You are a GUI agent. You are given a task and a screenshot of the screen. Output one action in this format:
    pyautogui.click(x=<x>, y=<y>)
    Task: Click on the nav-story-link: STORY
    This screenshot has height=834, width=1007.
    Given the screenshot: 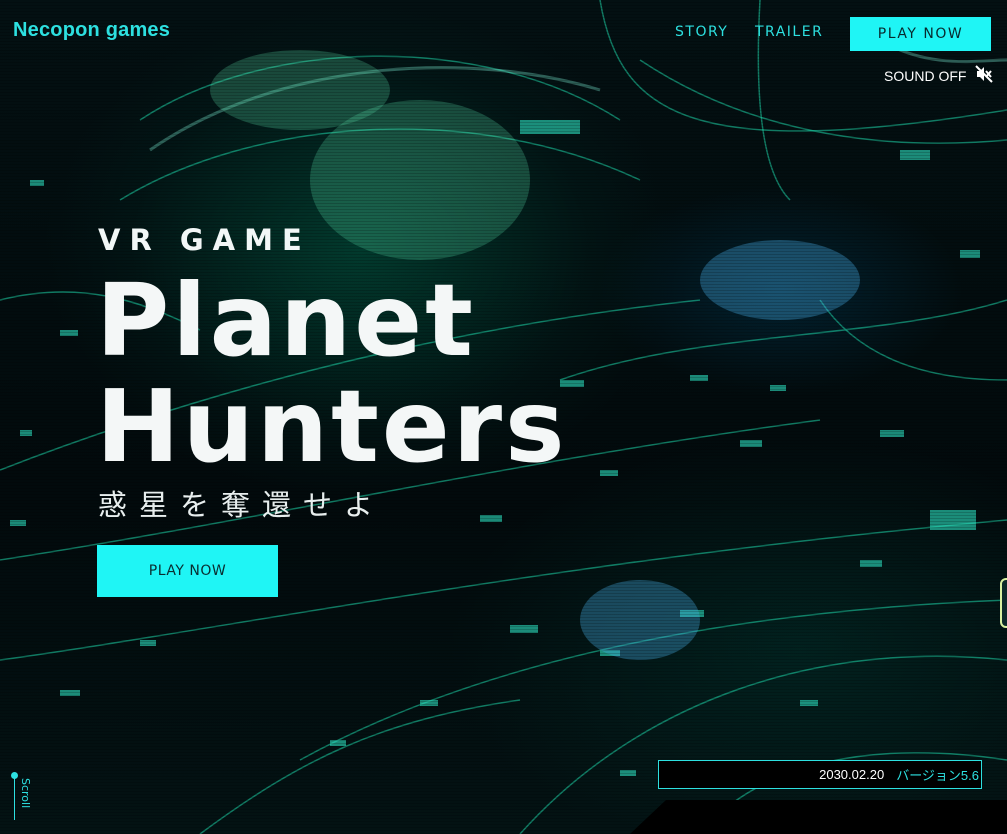 What is the action you would take?
    pyautogui.click(x=701, y=32)
    